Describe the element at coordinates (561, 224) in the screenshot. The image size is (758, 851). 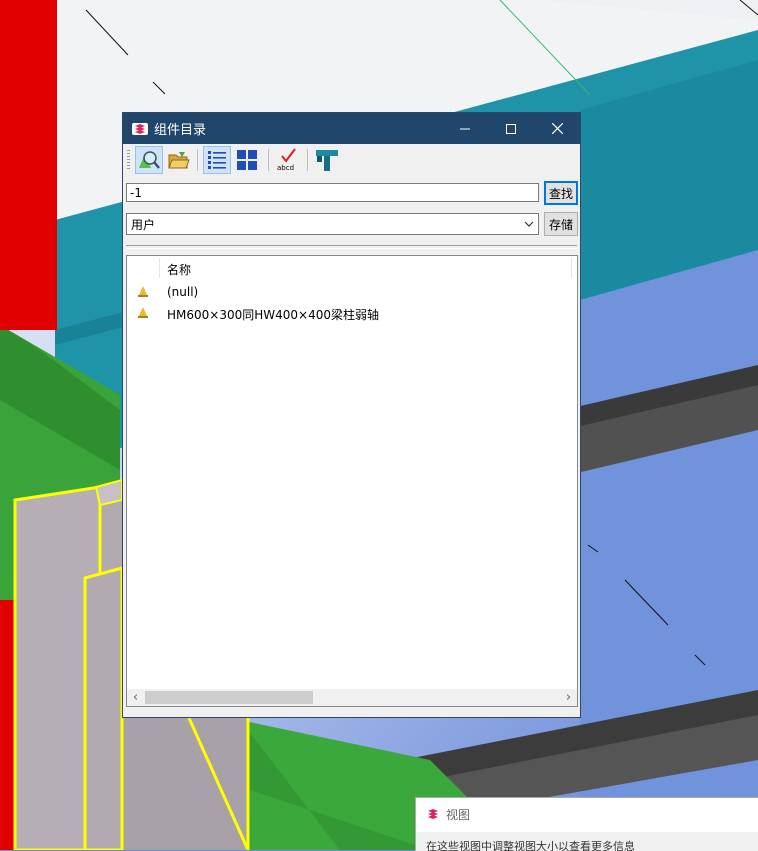
I see `save-button: 存储` at that location.